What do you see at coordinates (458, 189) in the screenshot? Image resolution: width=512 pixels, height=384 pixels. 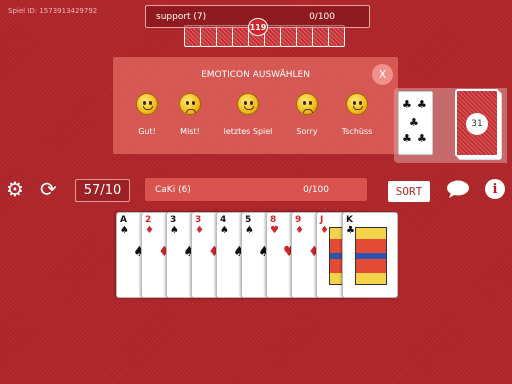 I see `chat-icon` at bounding box center [458, 189].